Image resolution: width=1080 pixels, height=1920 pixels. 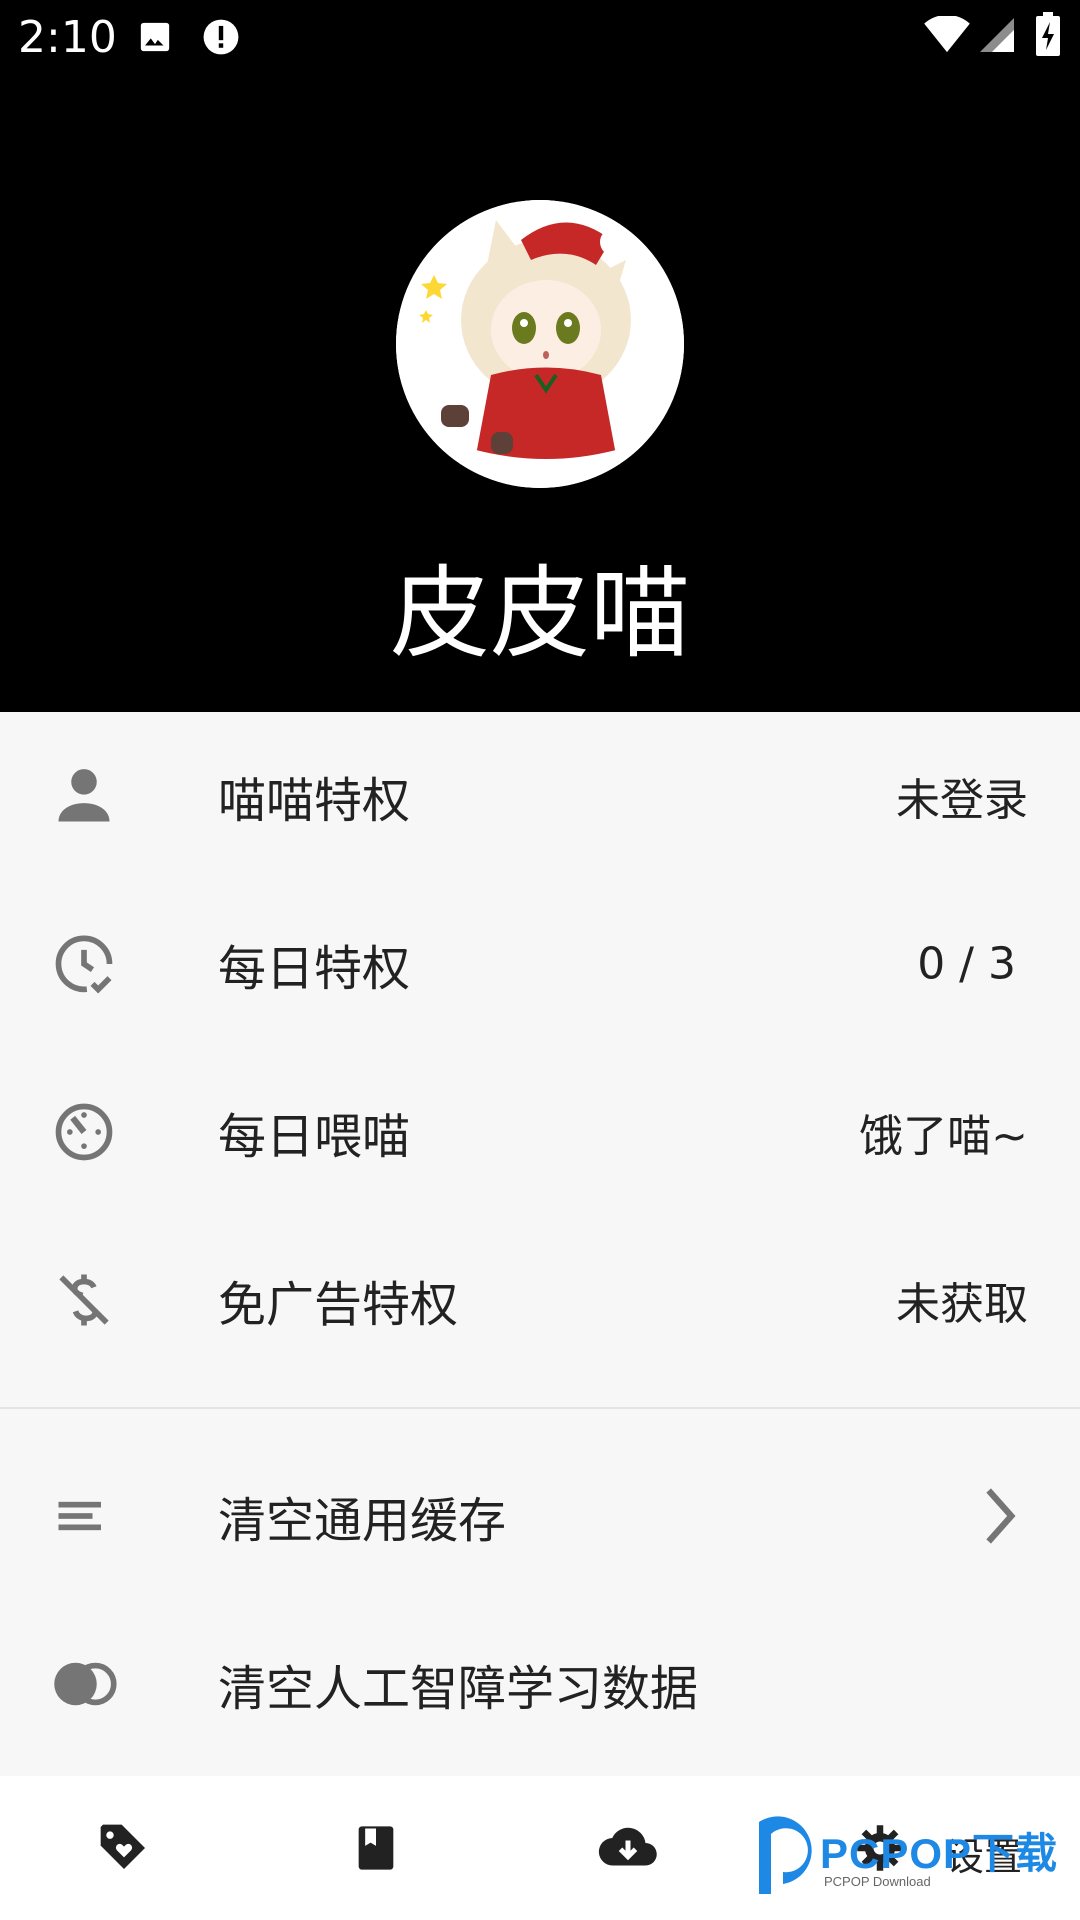 I want to click on avatar, so click(x=540, y=344).